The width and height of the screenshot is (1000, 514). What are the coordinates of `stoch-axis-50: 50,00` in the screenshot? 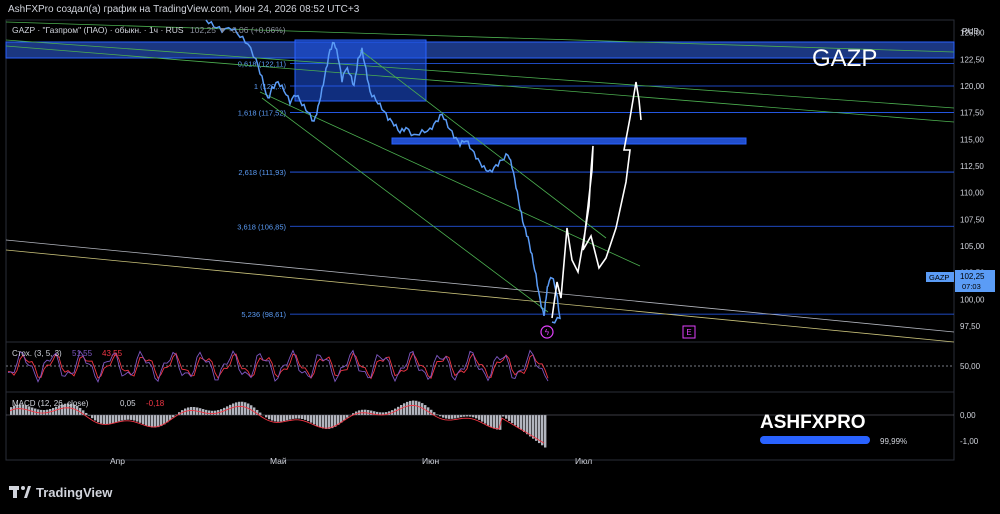 It's located at (970, 366).